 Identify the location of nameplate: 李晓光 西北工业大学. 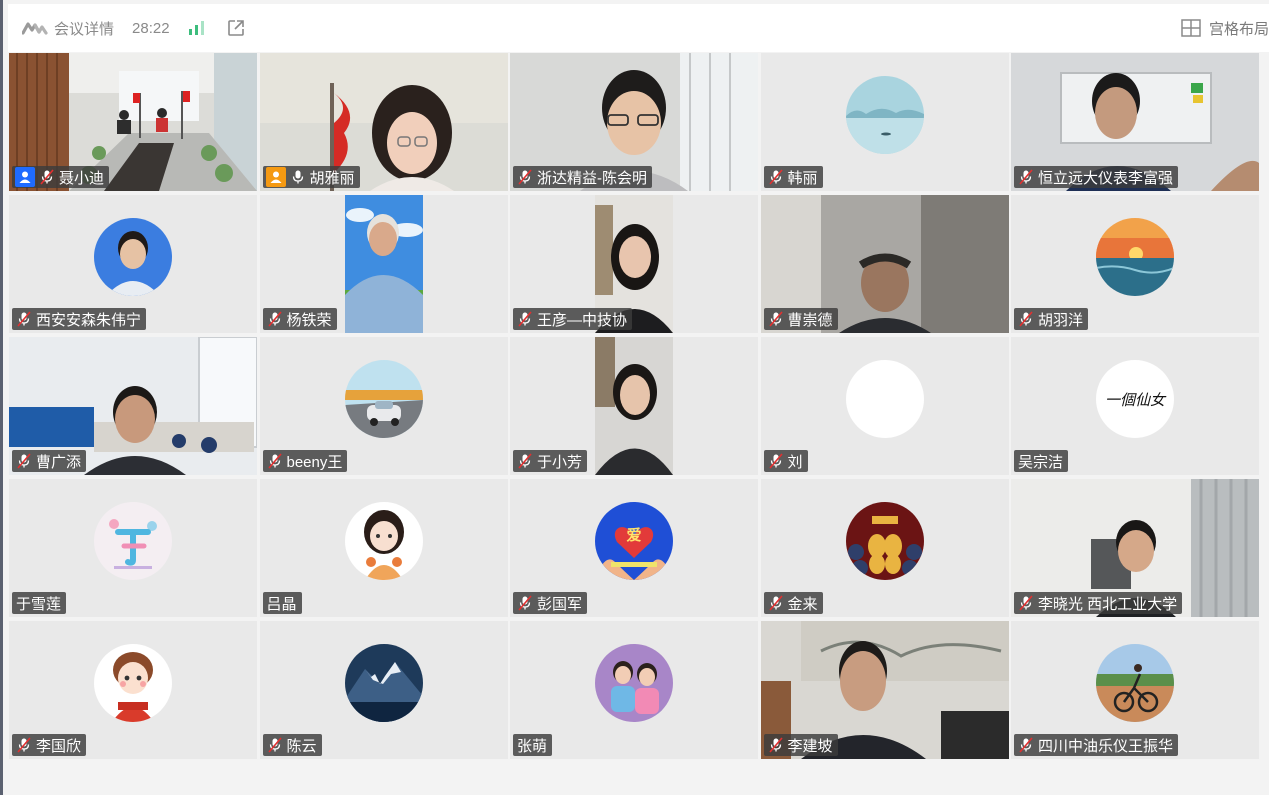
(1098, 603).